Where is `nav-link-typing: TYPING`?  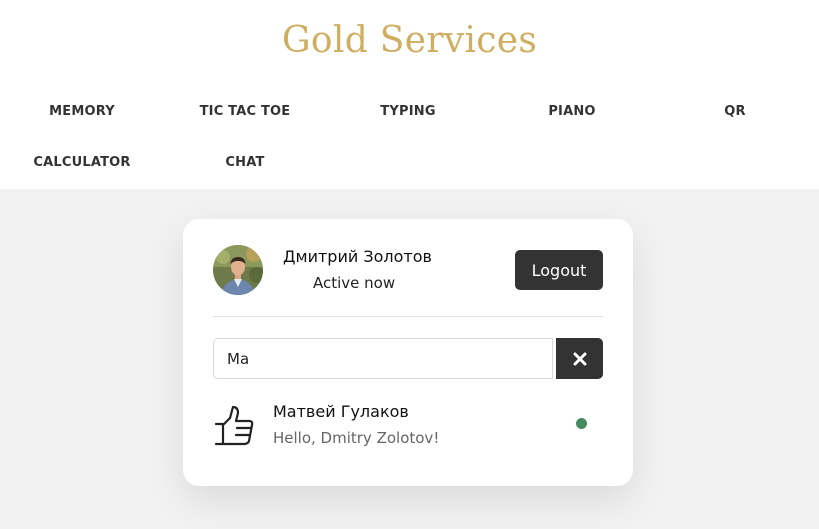
nav-link-typing: TYPING is located at coordinates (408, 111).